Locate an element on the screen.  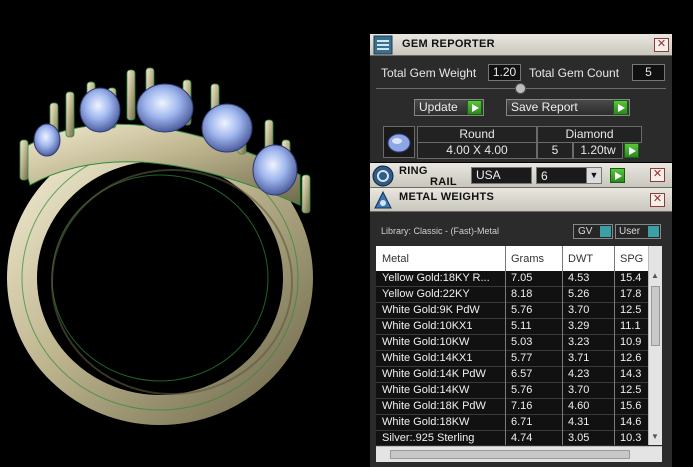
gem-reporter-titlebar: GEM REPORTER is located at coordinates (521, 45).